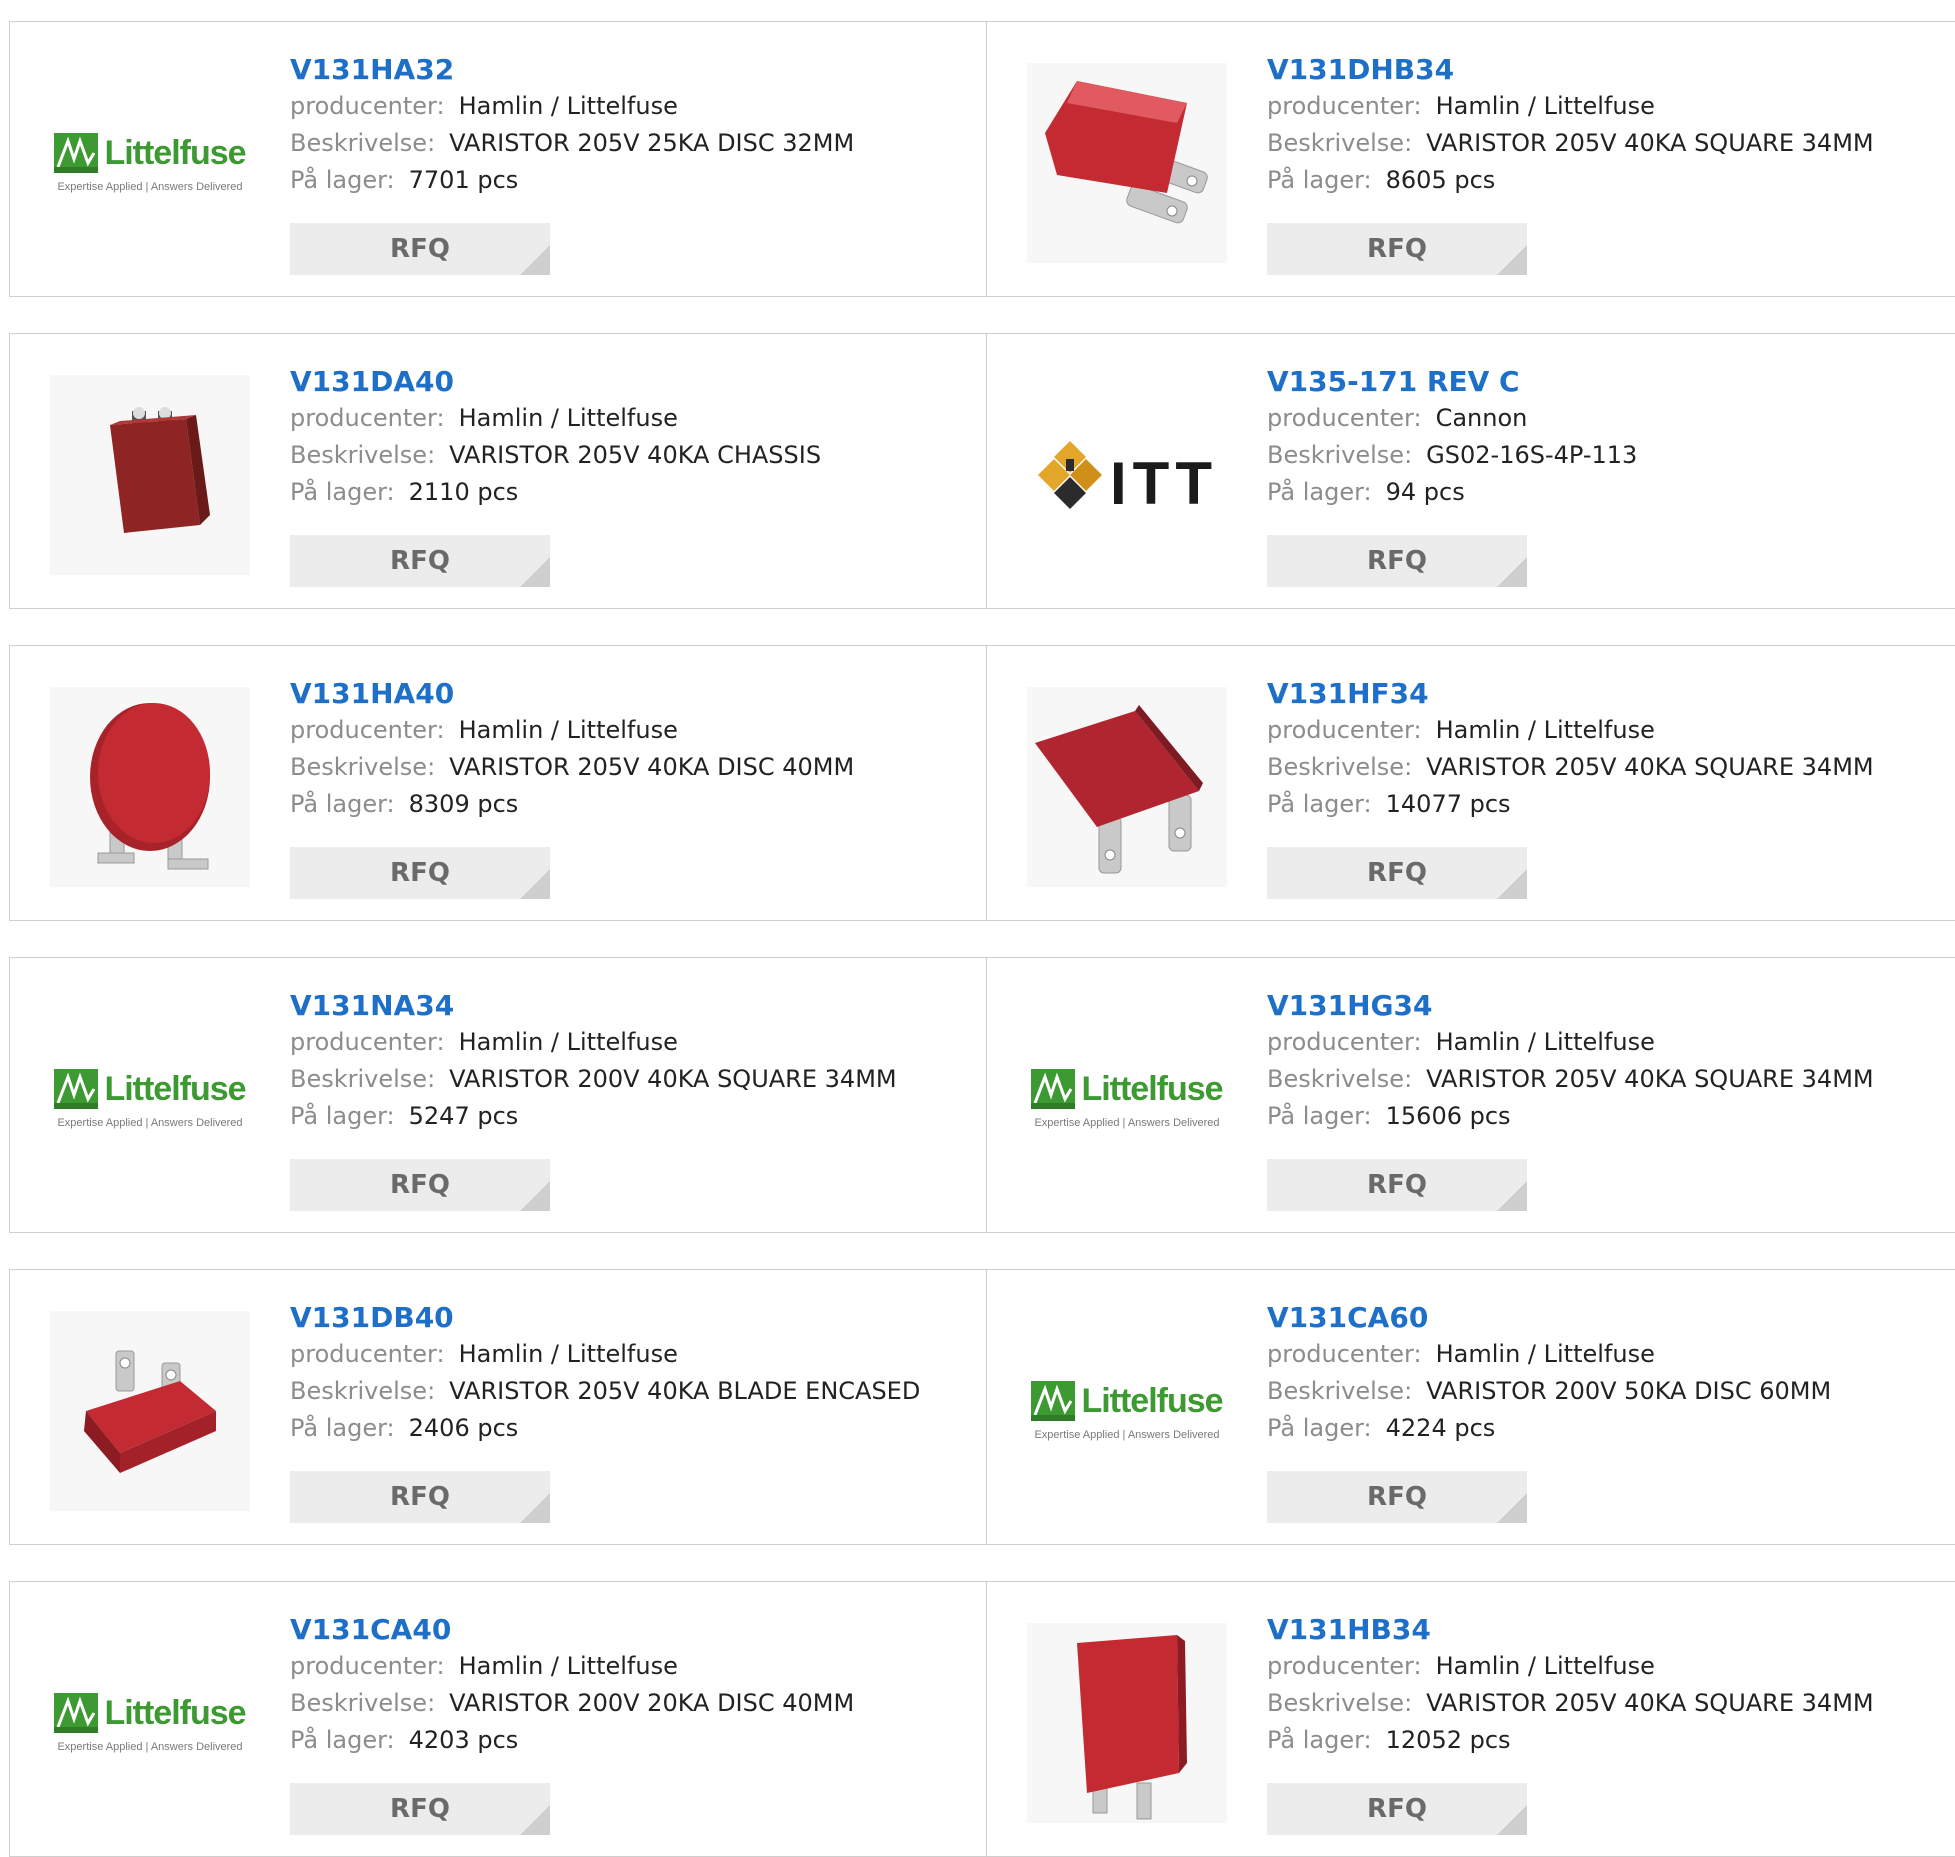 The height and width of the screenshot is (1857, 1955). I want to click on square-varistor-icon, so click(1119, 789).